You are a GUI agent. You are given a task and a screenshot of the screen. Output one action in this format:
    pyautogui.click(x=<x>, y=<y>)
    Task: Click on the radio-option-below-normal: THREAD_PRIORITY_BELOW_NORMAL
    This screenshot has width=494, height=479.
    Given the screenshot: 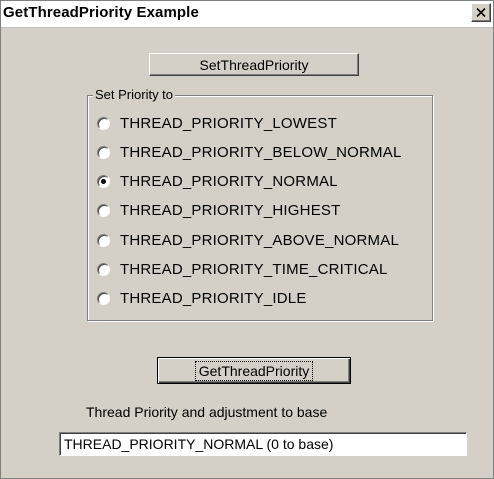 What is the action you would take?
    pyautogui.click(x=249, y=152)
    